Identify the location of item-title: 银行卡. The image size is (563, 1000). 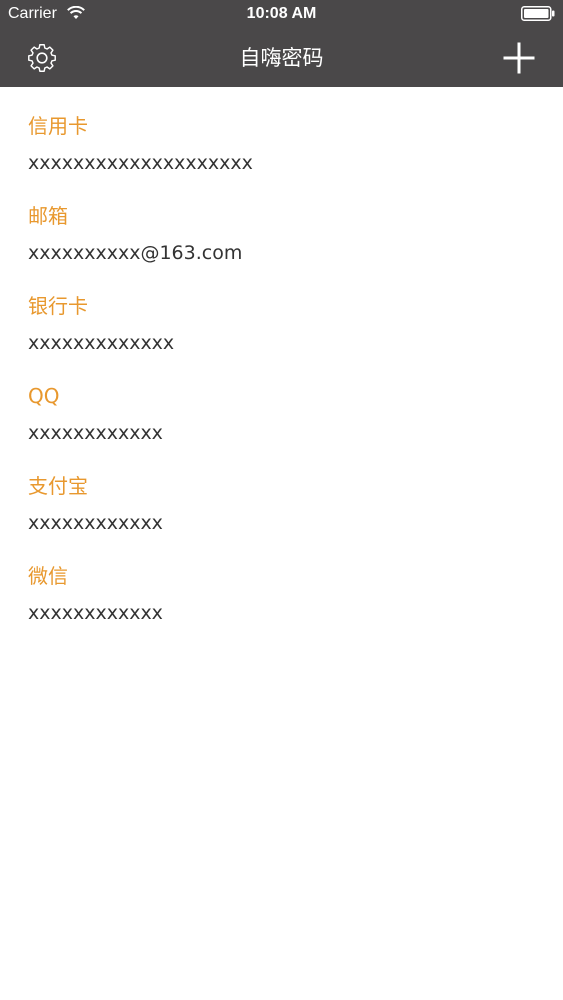
(58, 306).